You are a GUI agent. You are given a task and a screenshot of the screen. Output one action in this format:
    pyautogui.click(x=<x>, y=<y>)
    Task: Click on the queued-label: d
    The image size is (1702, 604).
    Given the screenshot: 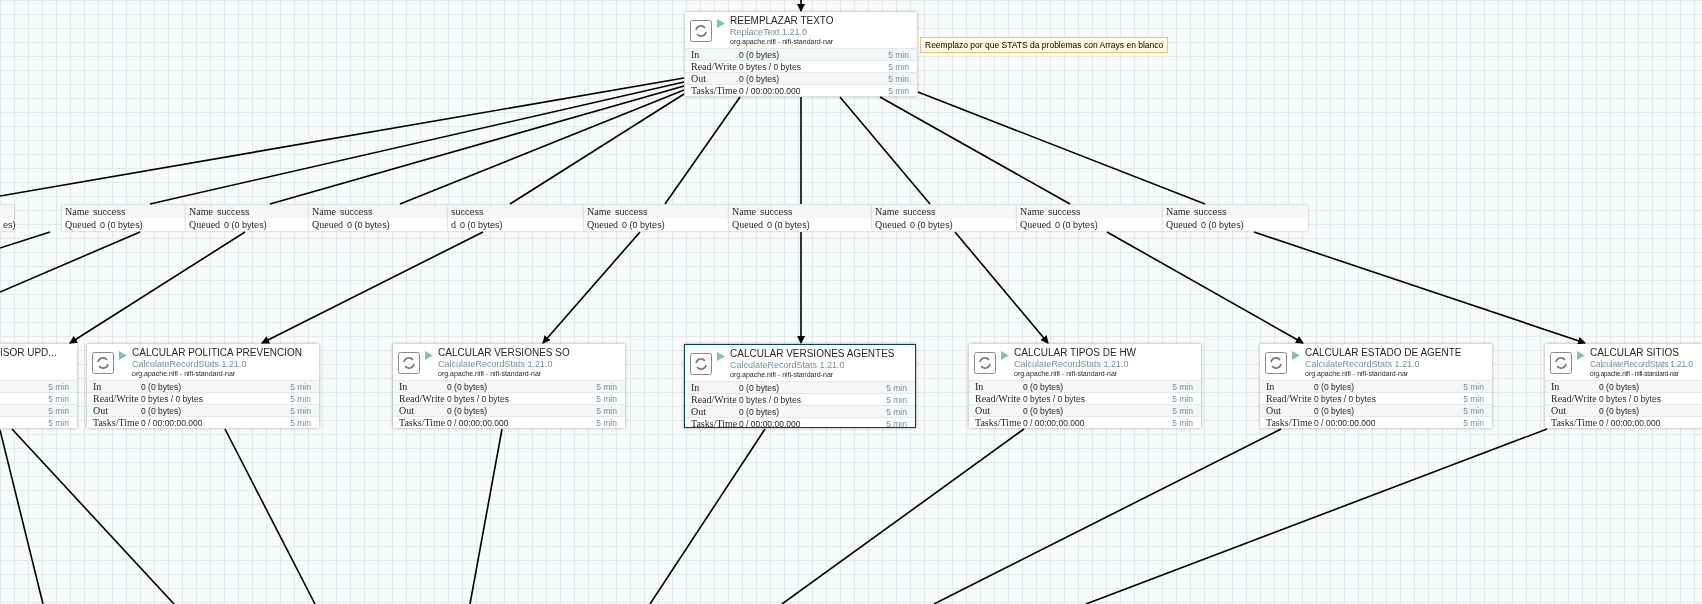 What is the action you would take?
    pyautogui.click(x=453, y=224)
    